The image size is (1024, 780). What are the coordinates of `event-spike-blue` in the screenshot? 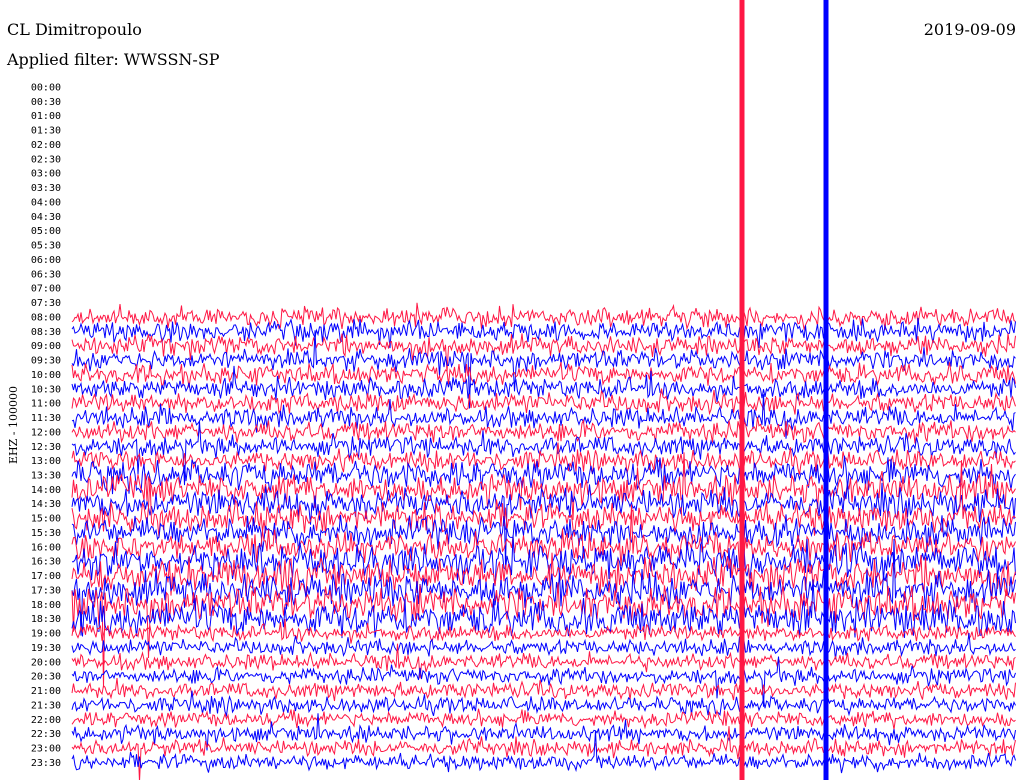 It's located at (826, 390).